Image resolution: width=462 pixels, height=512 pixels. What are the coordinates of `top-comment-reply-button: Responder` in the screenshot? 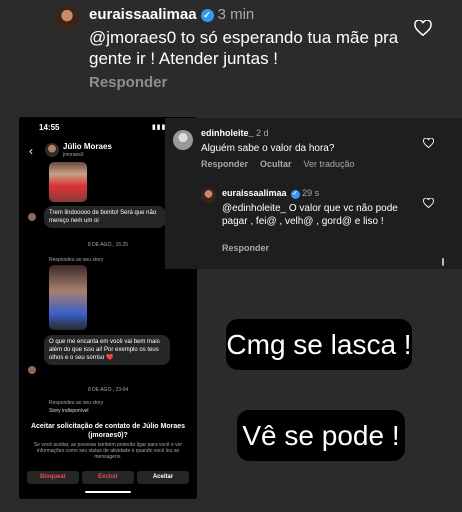 It's located at (128, 82).